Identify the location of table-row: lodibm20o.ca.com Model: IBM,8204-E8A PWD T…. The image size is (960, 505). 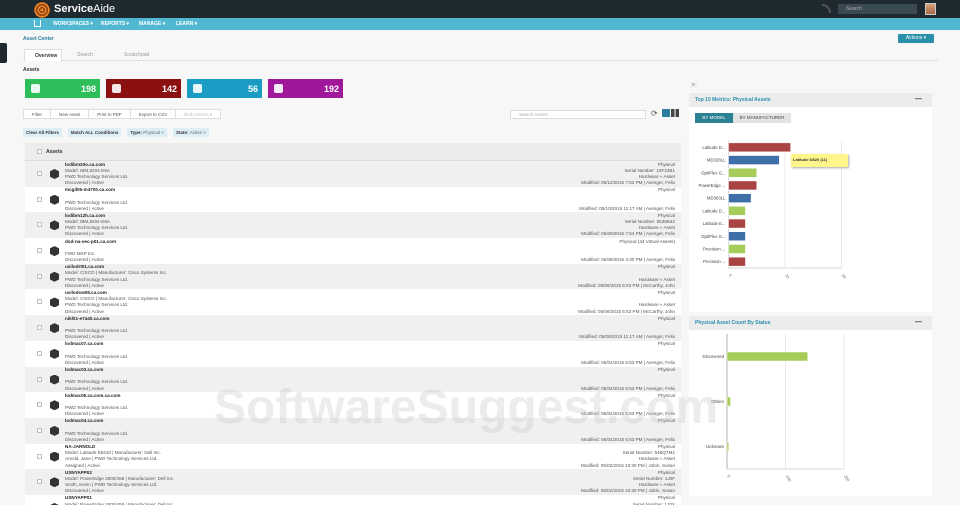
(353, 174).